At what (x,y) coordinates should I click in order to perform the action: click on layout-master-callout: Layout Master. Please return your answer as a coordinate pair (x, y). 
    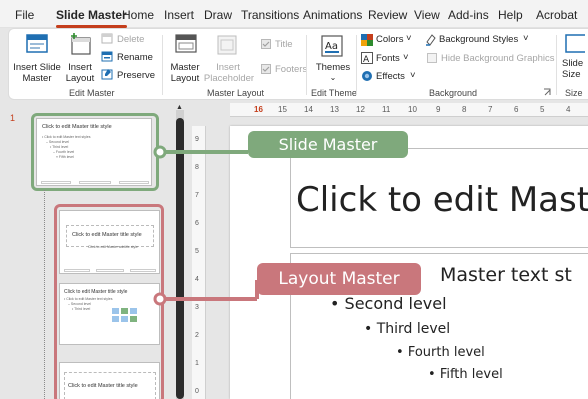
    Looking at the image, I should click on (339, 279).